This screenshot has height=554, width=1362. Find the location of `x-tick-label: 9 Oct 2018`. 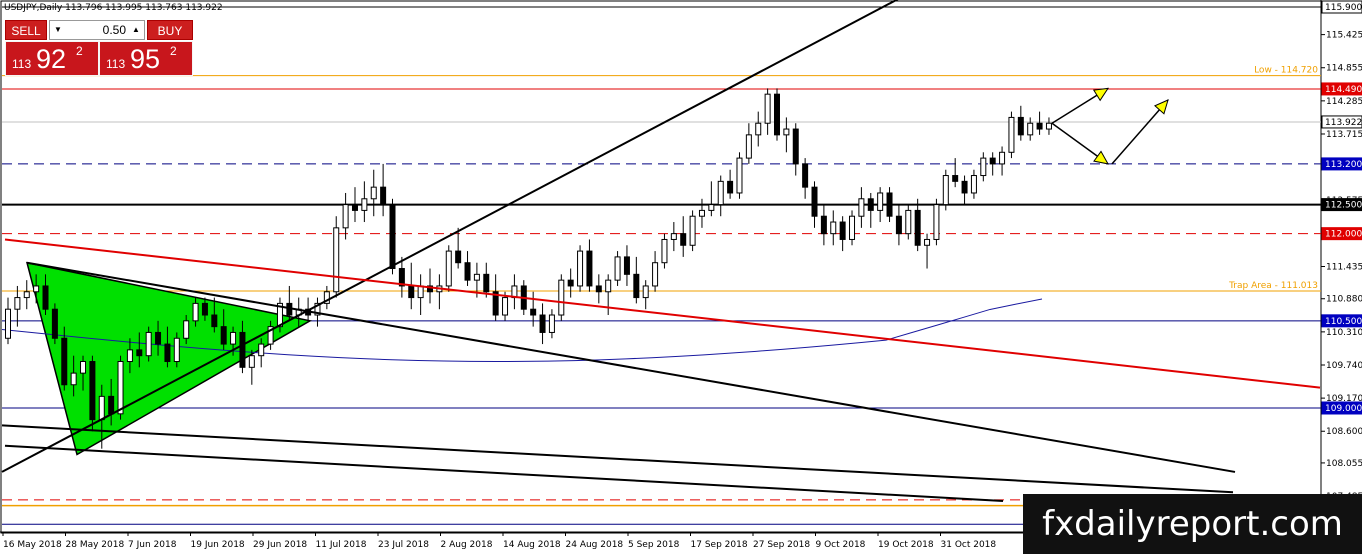

x-tick-label: 9 Oct 2018 is located at coordinates (841, 545).